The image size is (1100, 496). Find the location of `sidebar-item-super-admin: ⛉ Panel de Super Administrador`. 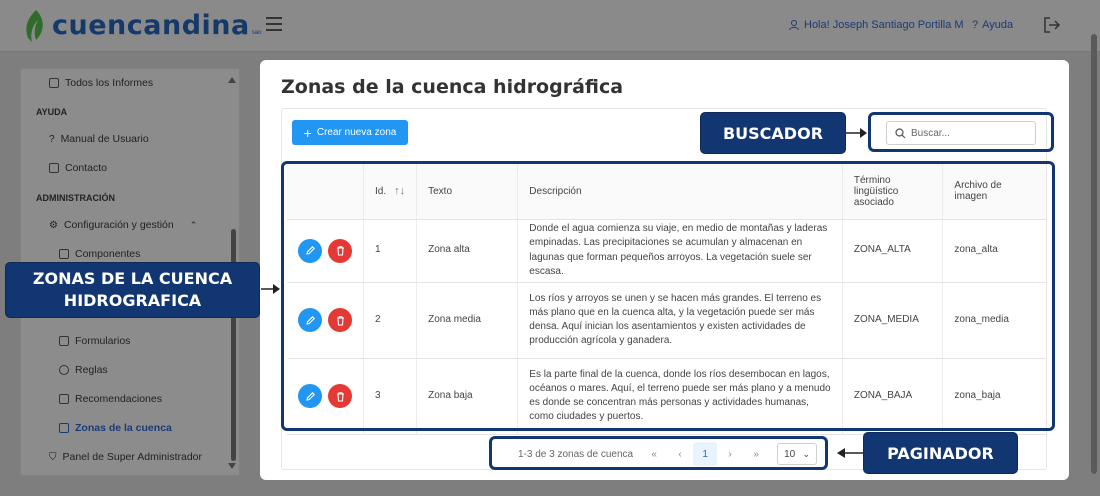

sidebar-item-super-admin: ⛉ Panel de Super Administrador is located at coordinates (144, 457).